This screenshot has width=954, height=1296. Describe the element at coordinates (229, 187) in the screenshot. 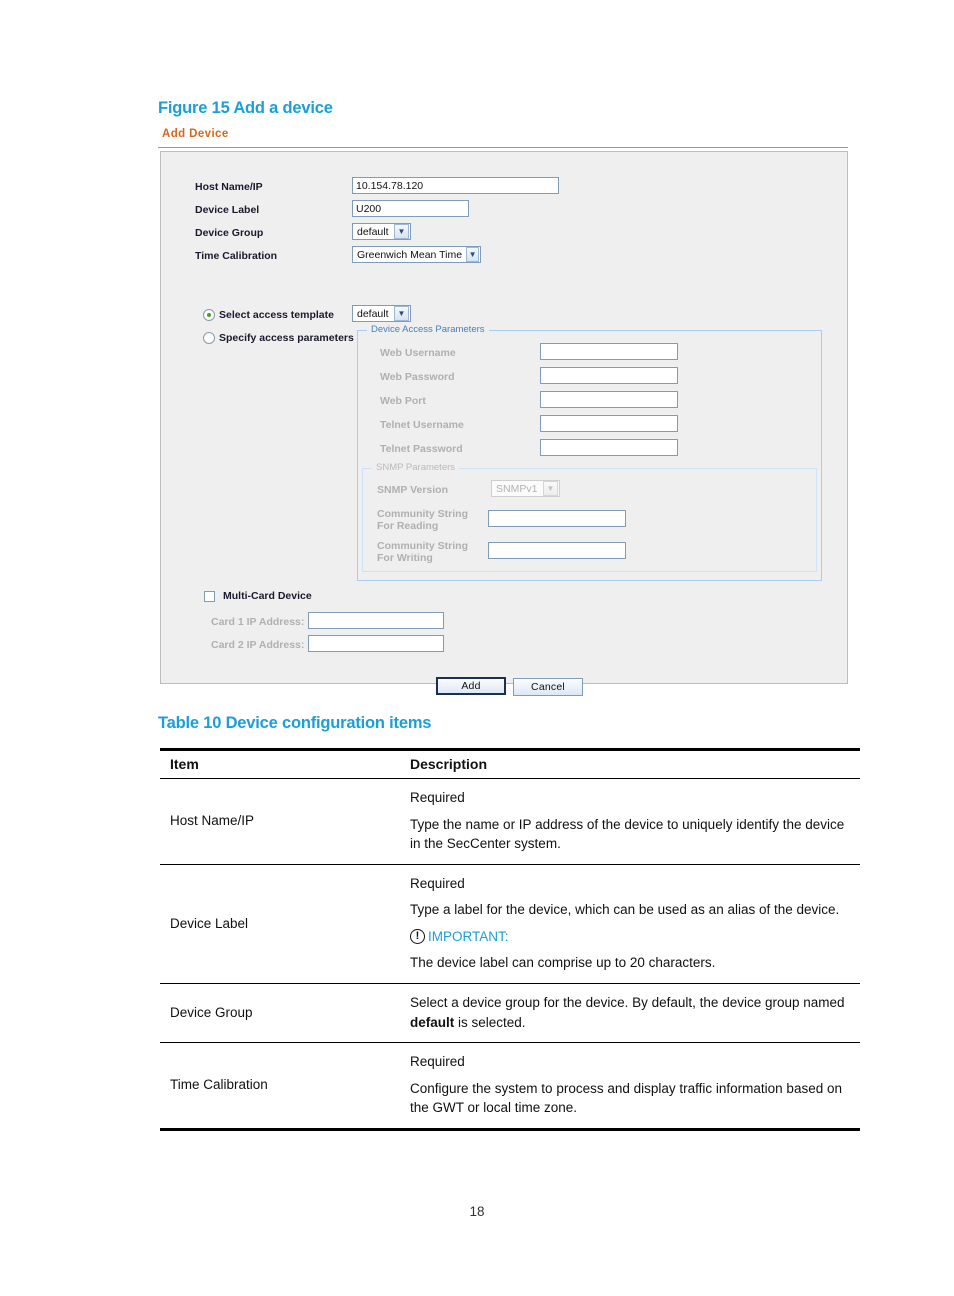

I see `host-name-ip-label: Host Name/IP` at that location.